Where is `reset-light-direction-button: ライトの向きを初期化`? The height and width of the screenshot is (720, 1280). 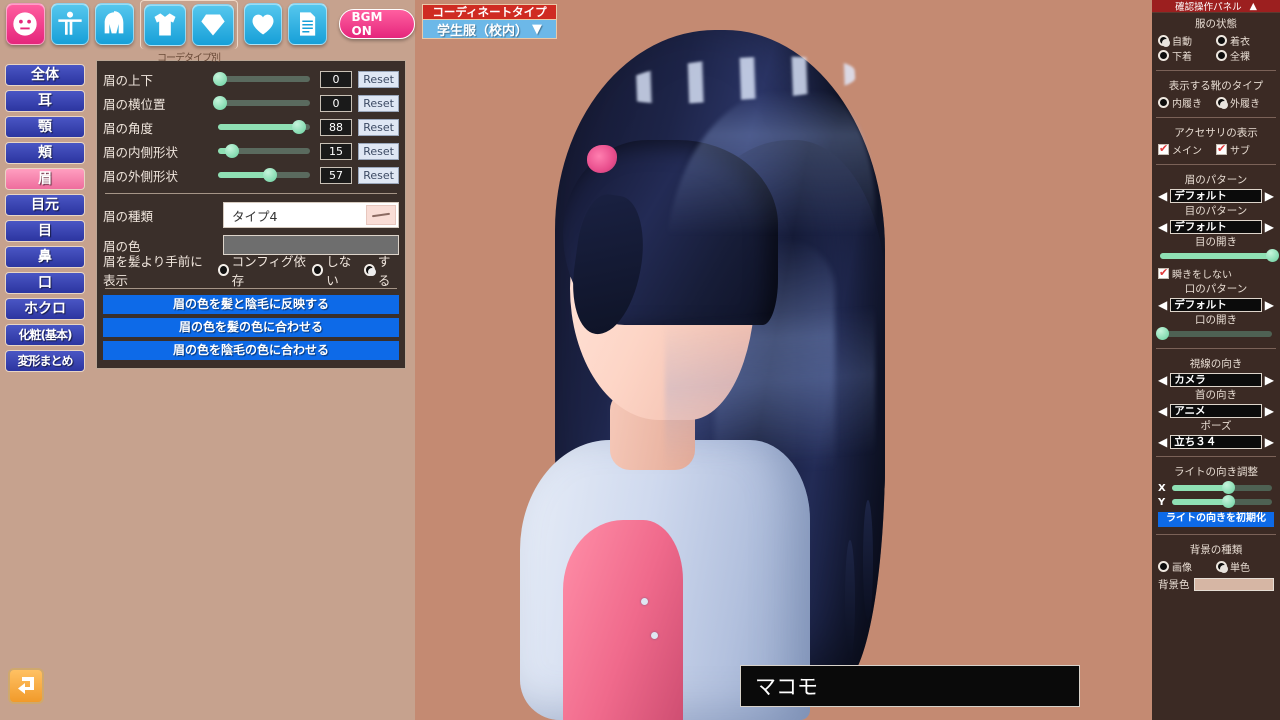 reset-light-direction-button: ライトの向きを初期化 is located at coordinates (1216, 519).